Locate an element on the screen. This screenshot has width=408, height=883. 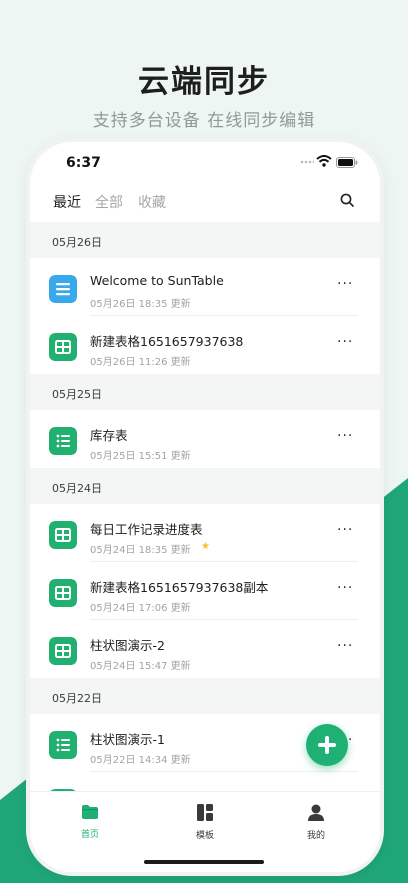
date-header-label: 05月26日 is located at coordinates (77, 242).